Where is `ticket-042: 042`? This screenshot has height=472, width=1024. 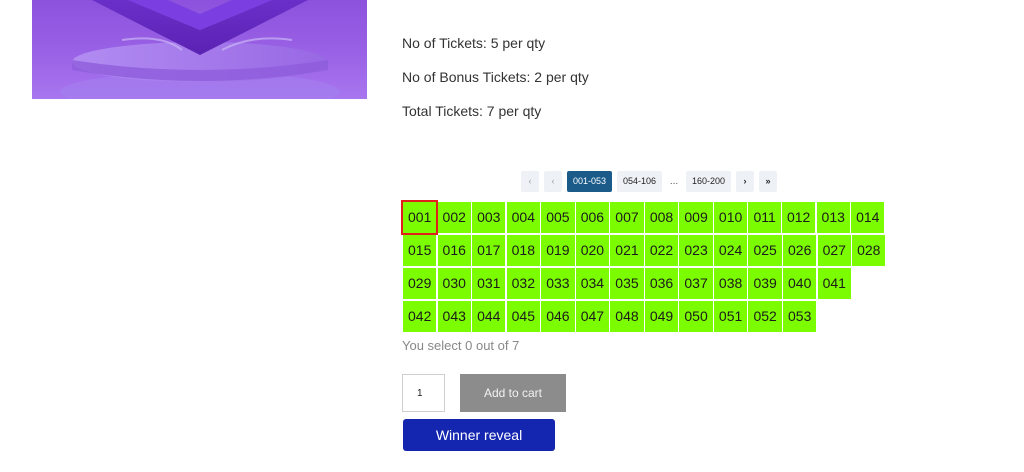 ticket-042: 042 is located at coordinates (420, 316).